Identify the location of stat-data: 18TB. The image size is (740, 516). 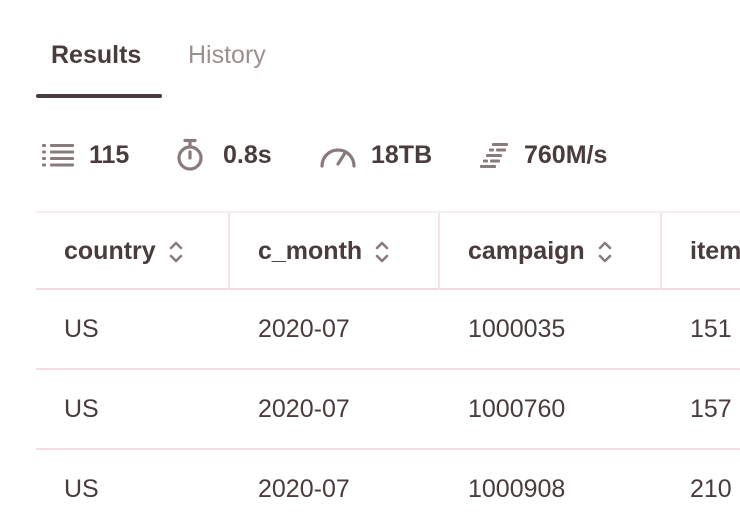
(375, 155).